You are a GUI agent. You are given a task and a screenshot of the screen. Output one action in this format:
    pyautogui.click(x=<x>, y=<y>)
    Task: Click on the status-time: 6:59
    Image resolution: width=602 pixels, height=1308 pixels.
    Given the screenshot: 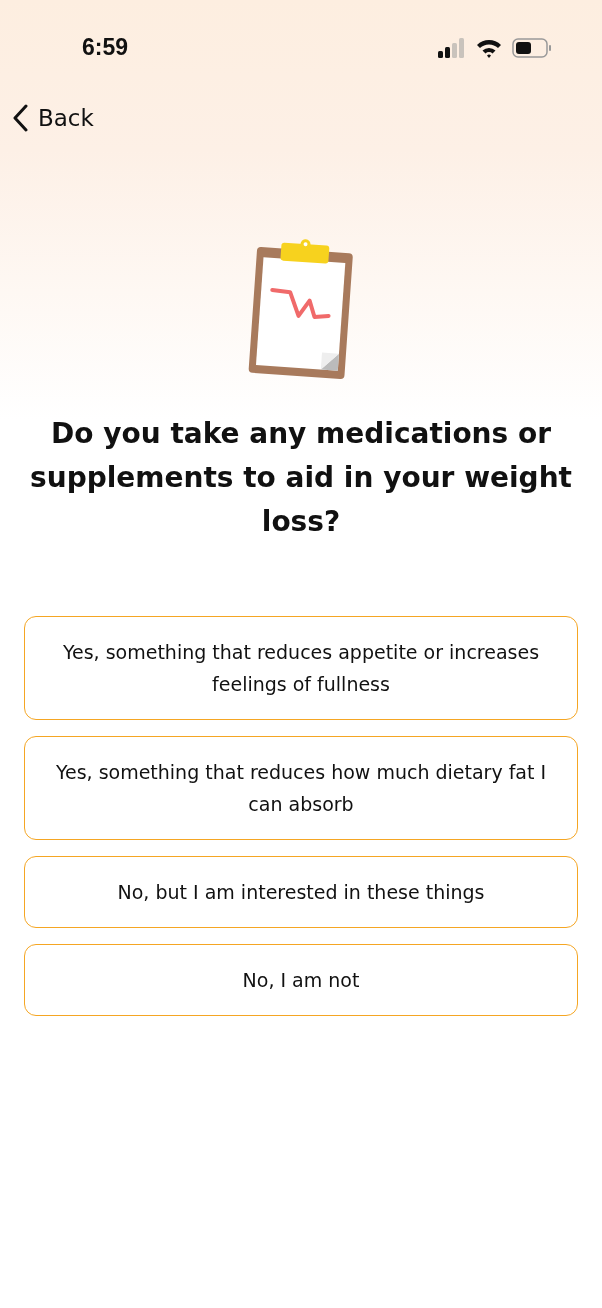 What is the action you would take?
    pyautogui.click(x=105, y=47)
    